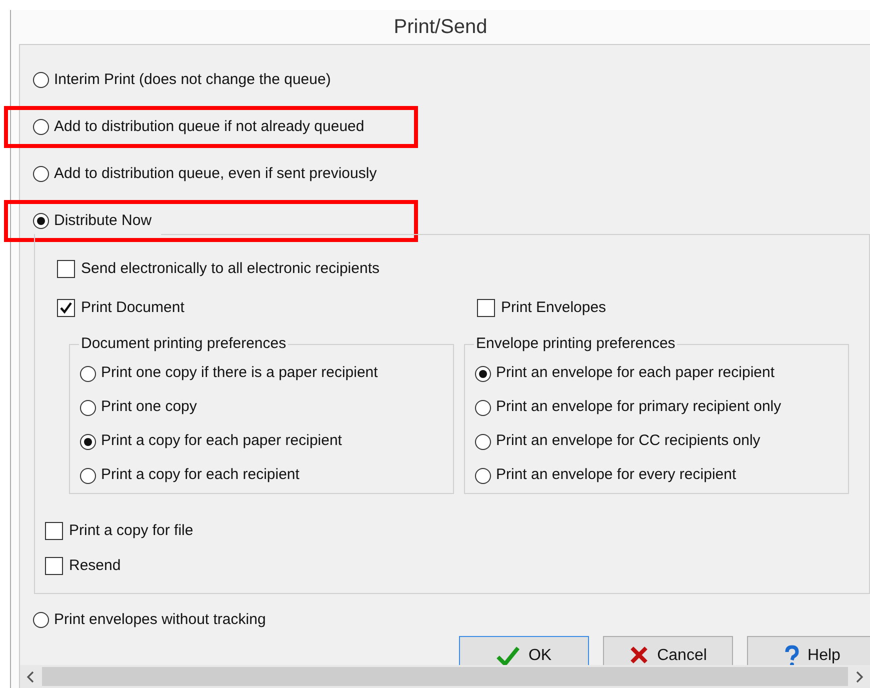  I want to click on checkbox-label: Send electronically to all electronic recipients, so click(230, 268).